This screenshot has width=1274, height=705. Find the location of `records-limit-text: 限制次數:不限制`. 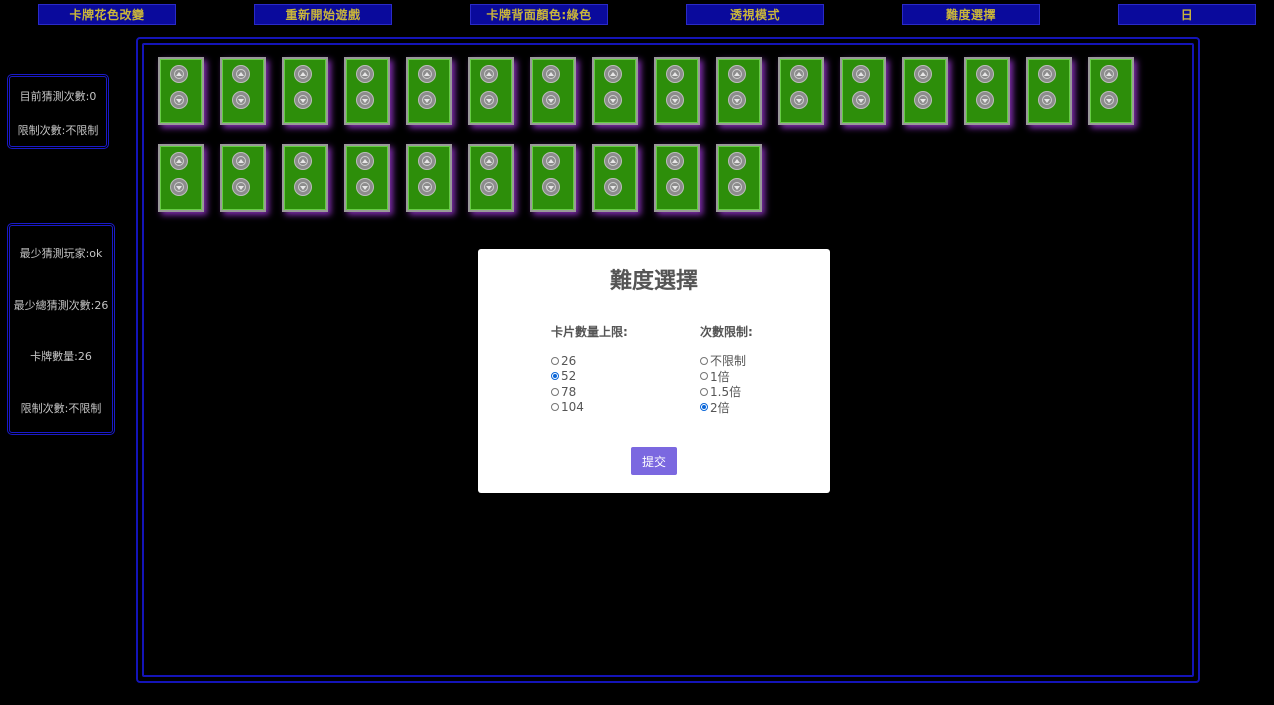

records-limit-text: 限制次數:不限制 is located at coordinates (61, 408).